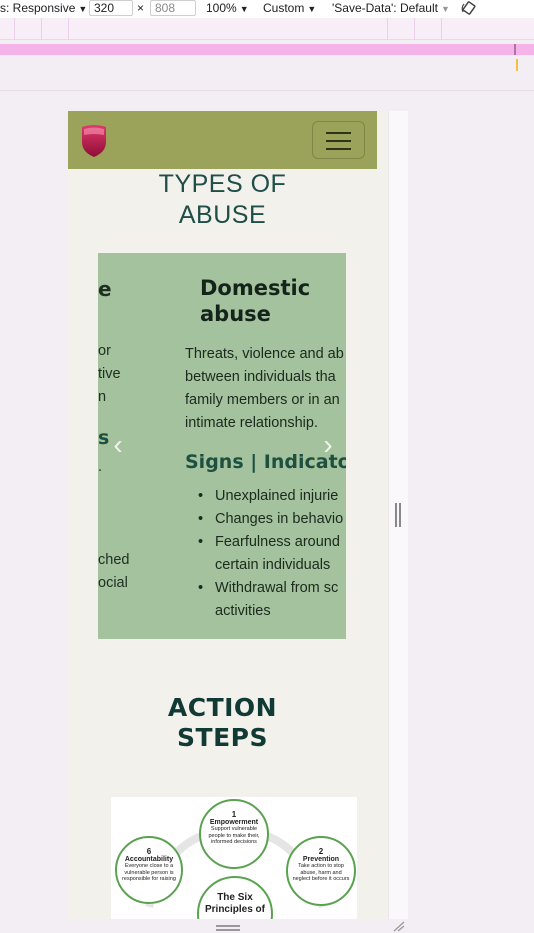  Describe the element at coordinates (113, 583) in the screenshot. I see `prev-slide-text: ocial` at that location.